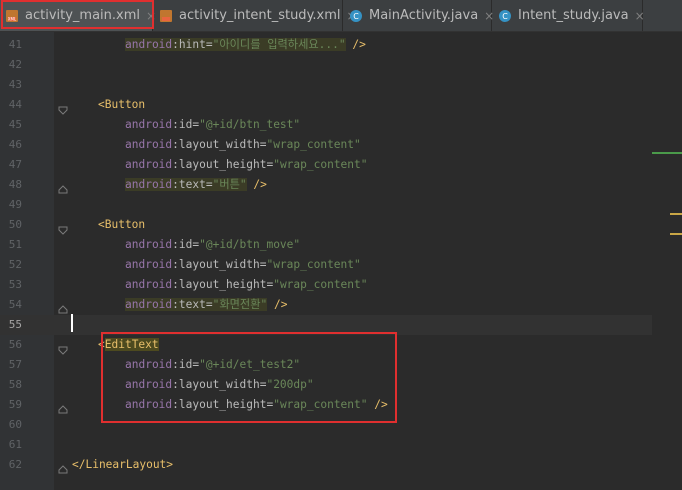 The height and width of the screenshot is (490, 682). I want to click on code-line: 61, so click(341, 445).